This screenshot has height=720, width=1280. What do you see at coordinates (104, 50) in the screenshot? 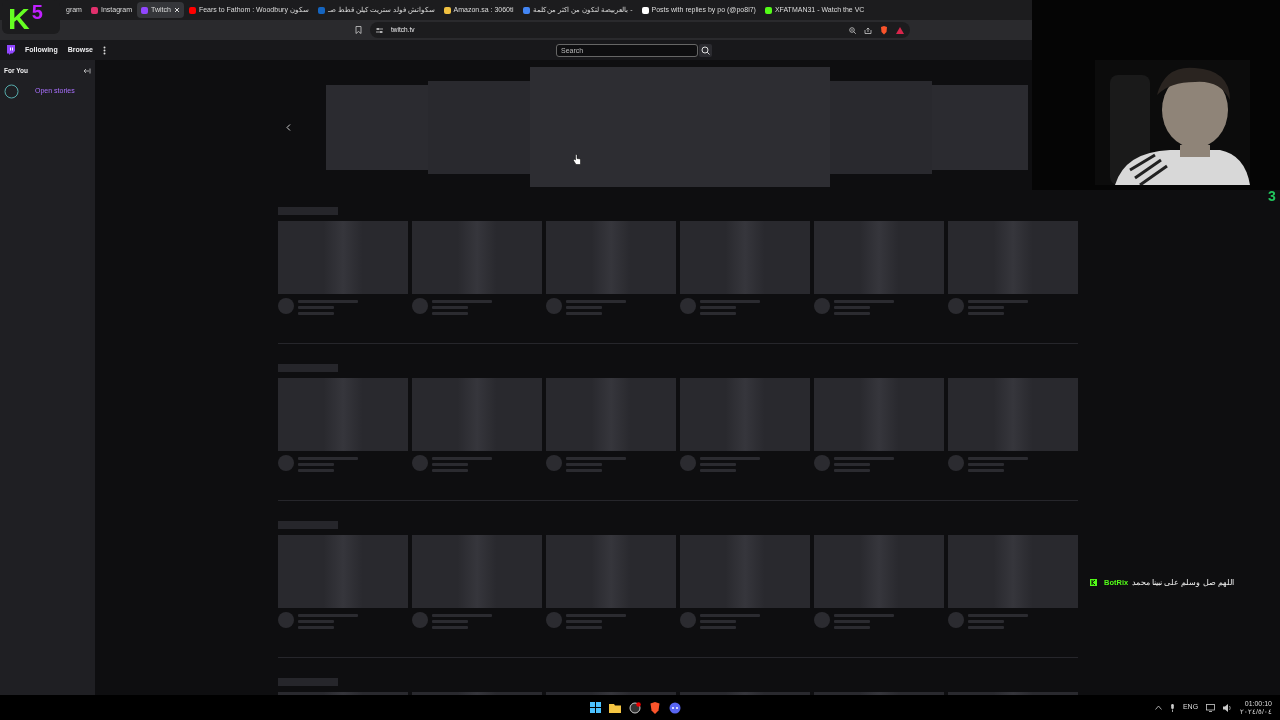
I see `more-icon` at bounding box center [104, 50].